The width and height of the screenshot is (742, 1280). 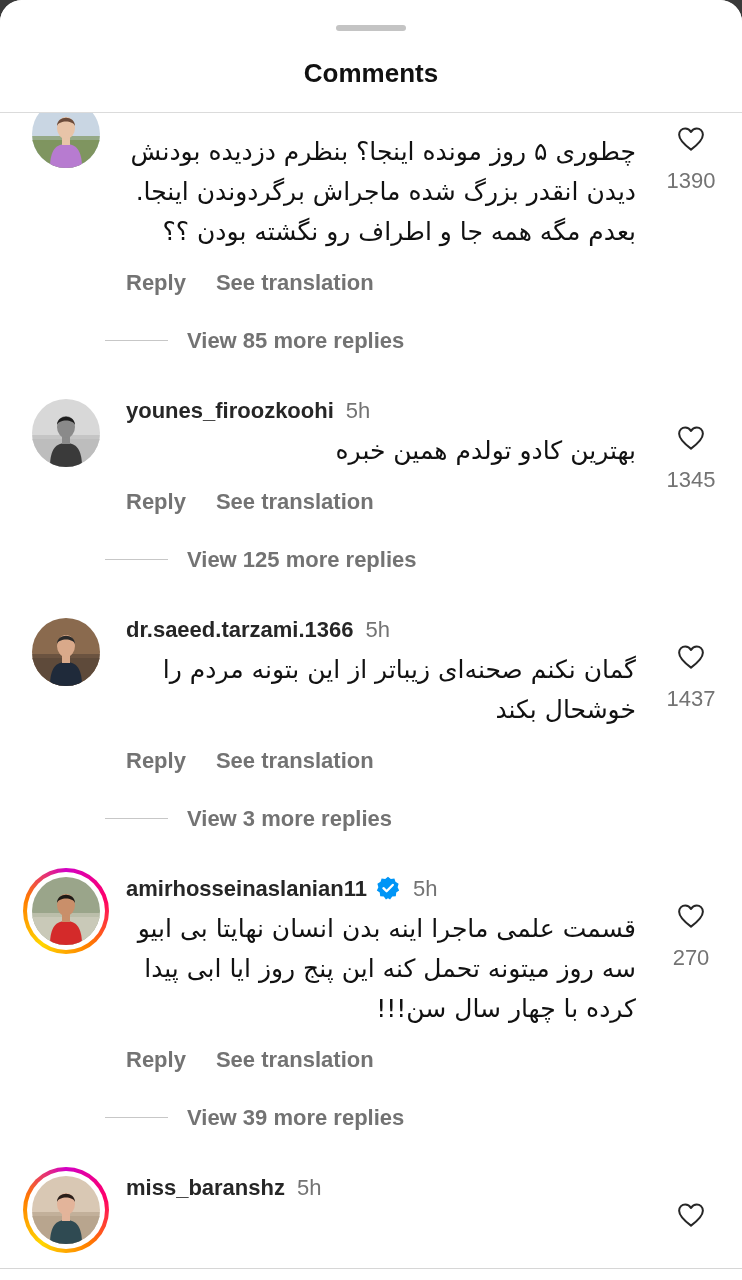 I want to click on view-replies-link: View 3 more replies, so click(x=290, y=818).